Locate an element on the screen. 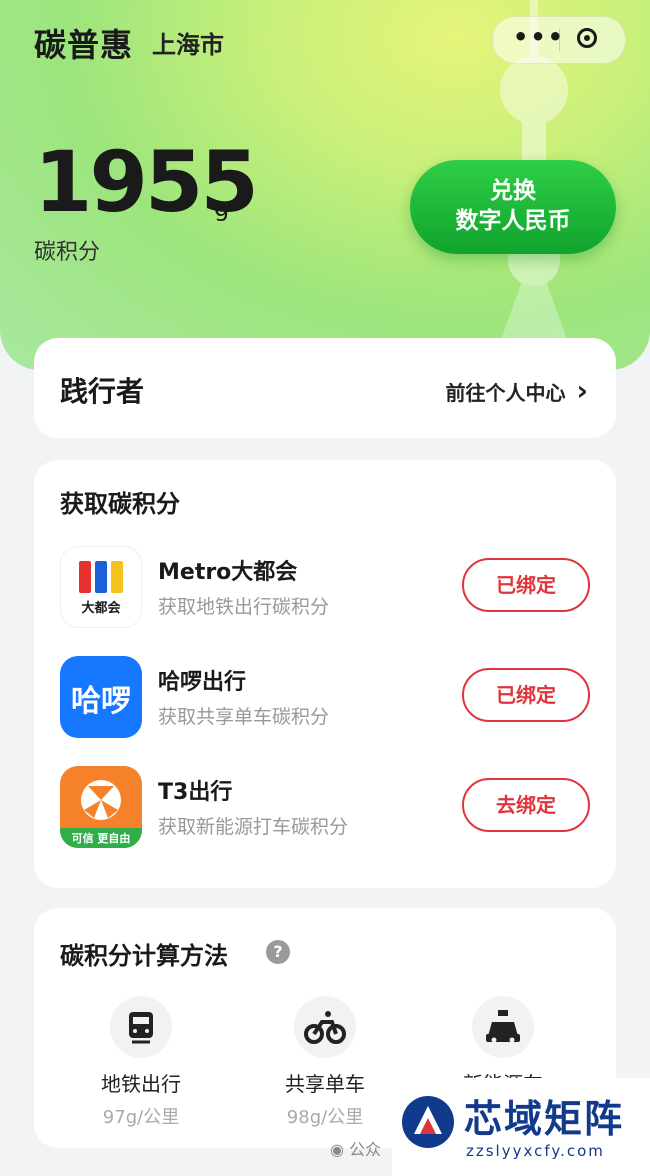 This screenshot has height=1176, width=650. wechat-icon: ◉ is located at coordinates (337, 1149).